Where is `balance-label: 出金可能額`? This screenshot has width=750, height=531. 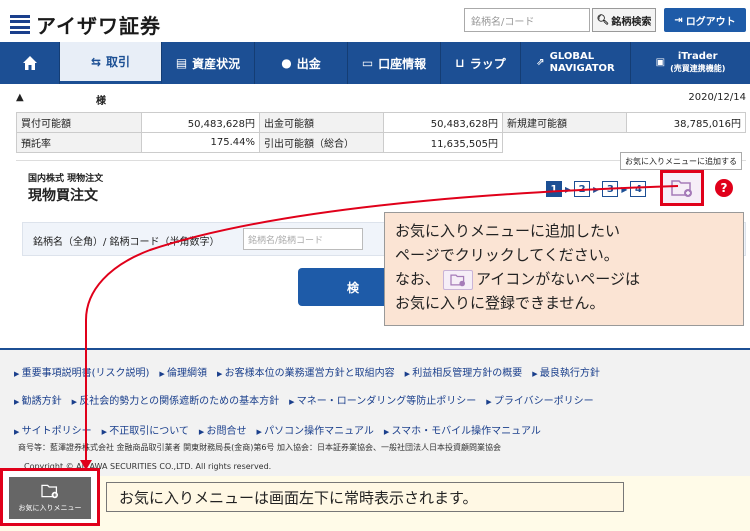
balance-label: 出金可能額 is located at coordinates (321, 122).